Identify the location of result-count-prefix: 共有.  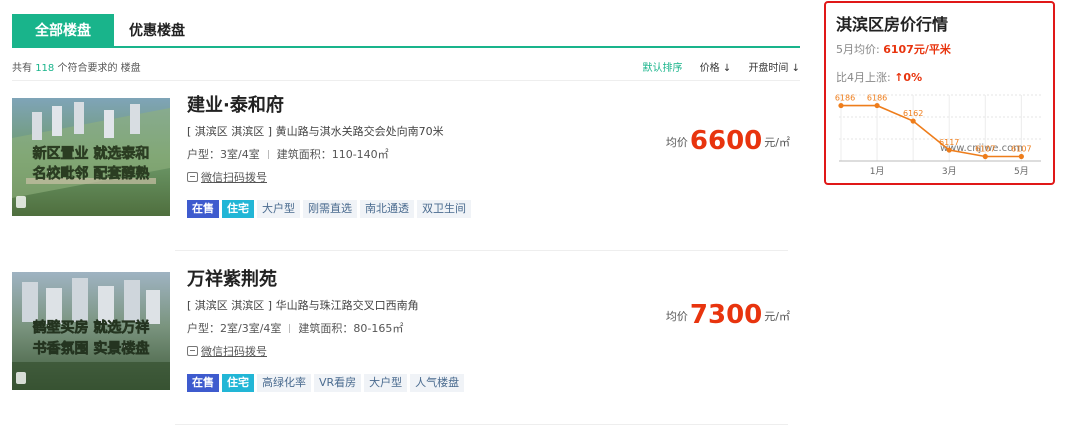
(22, 68).